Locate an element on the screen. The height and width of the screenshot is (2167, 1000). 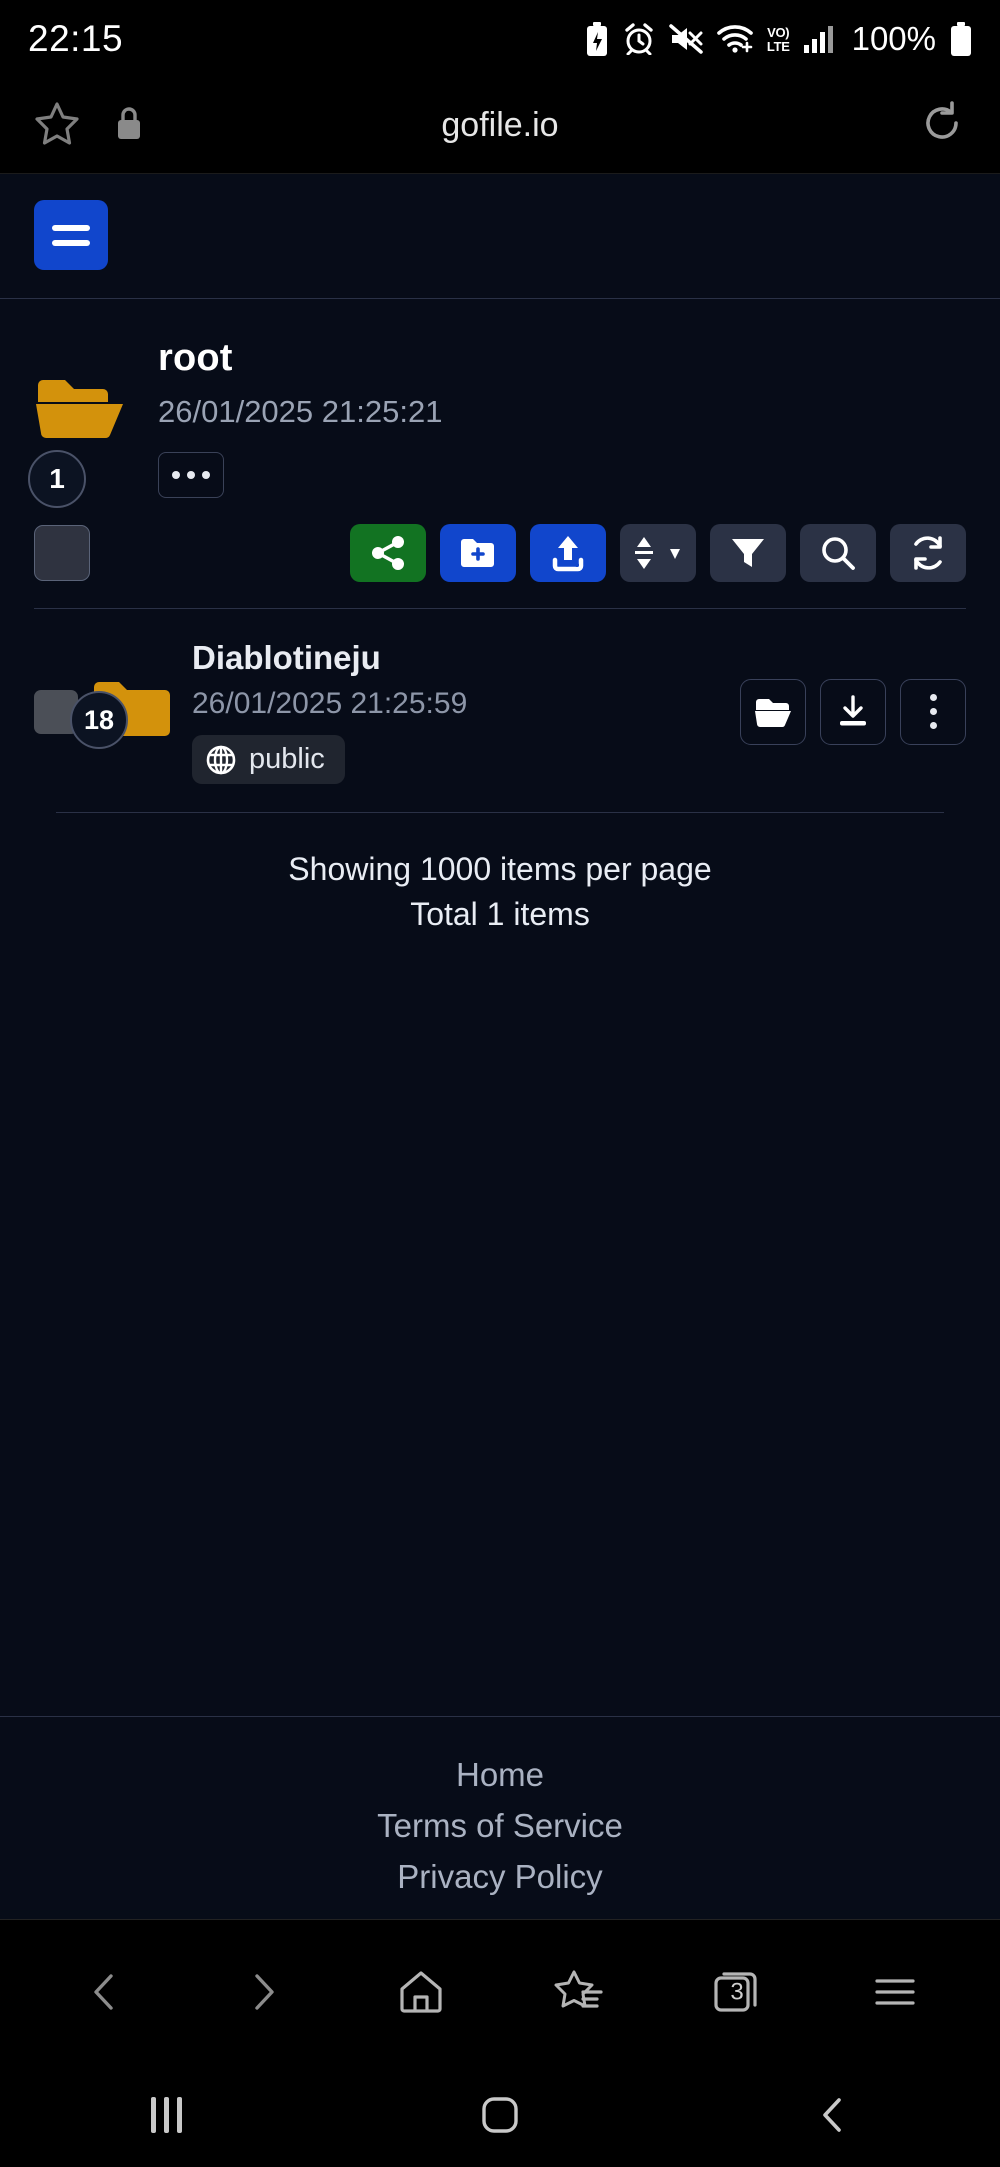
sort-button is located at coordinates (658, 553).